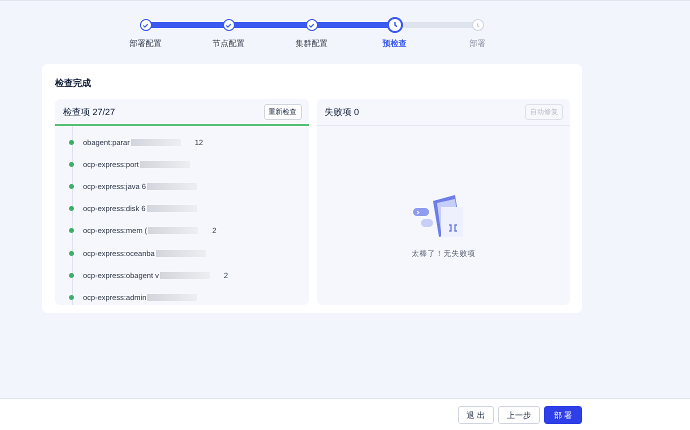  I want to click on exit-button: 退 出, so click(476, 415).